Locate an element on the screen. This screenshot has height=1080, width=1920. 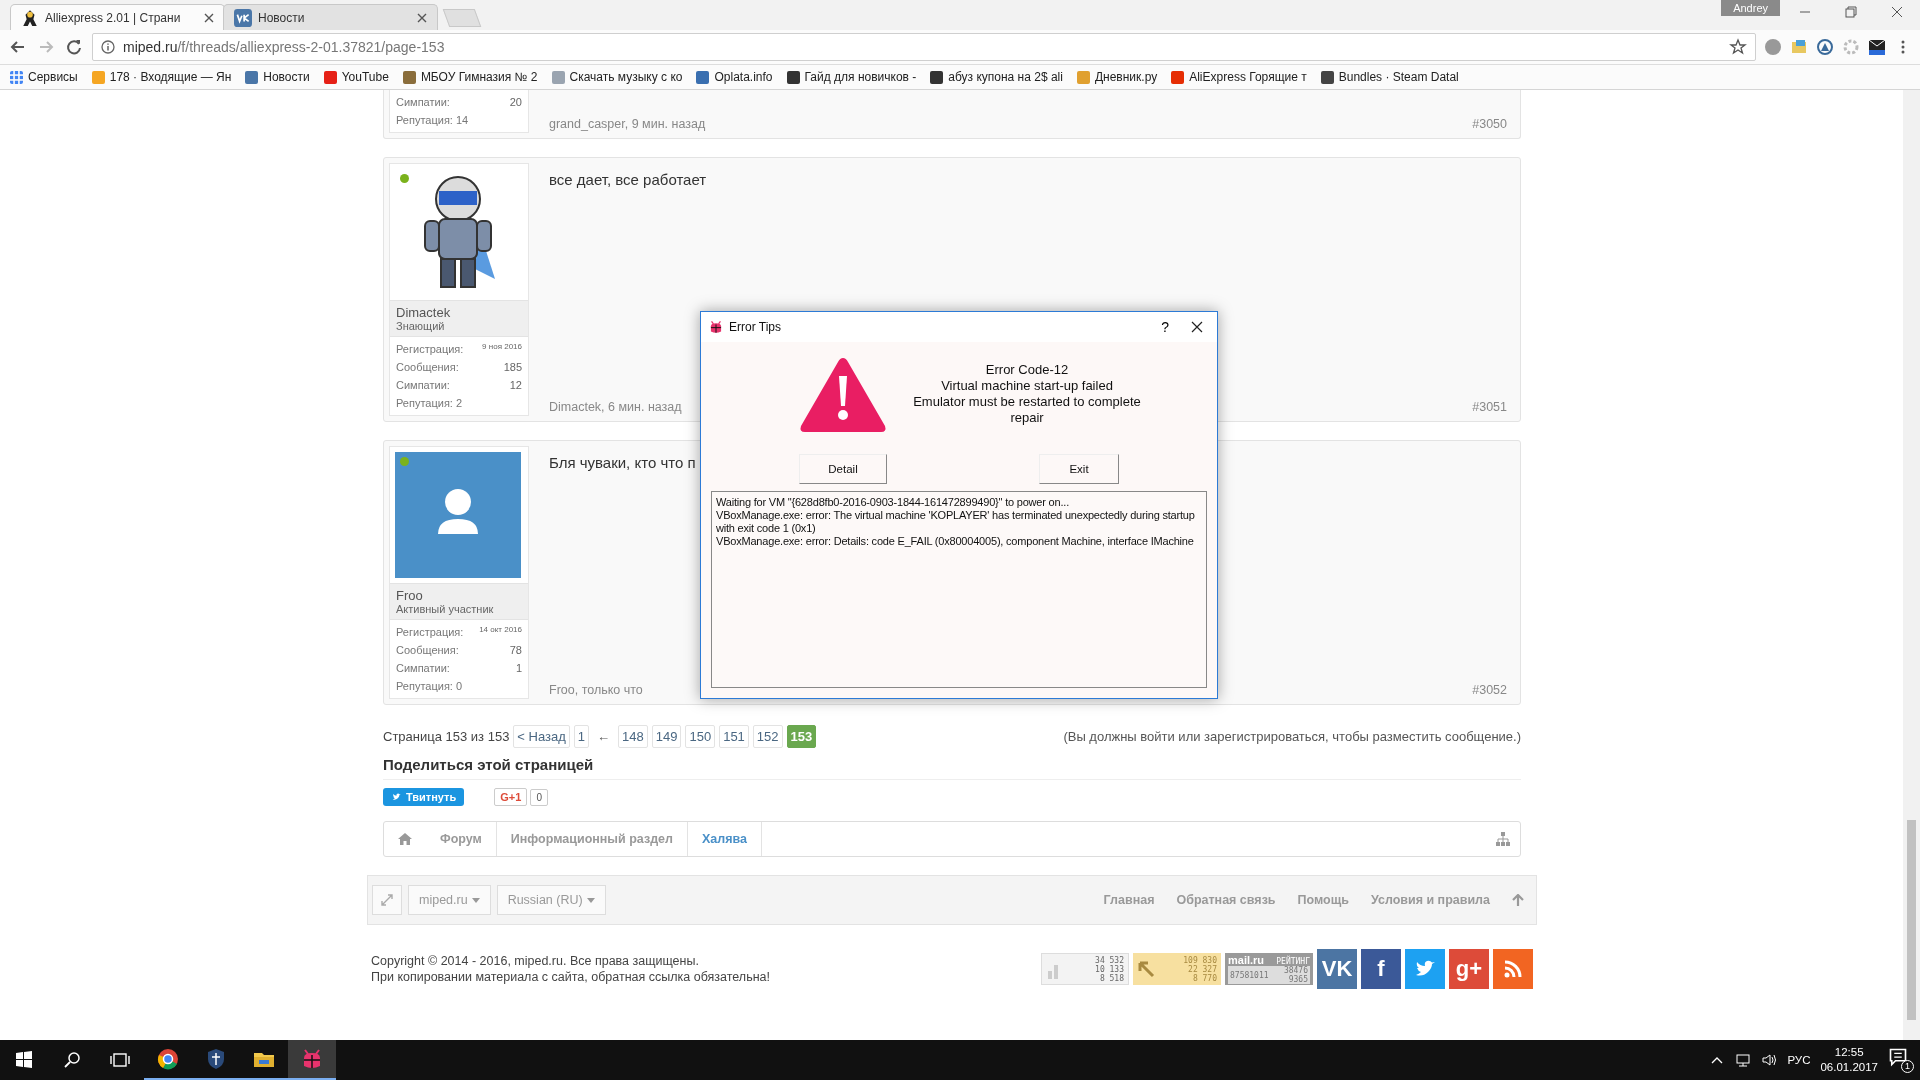
page-link: 149 is located at coordinates (666, 736).